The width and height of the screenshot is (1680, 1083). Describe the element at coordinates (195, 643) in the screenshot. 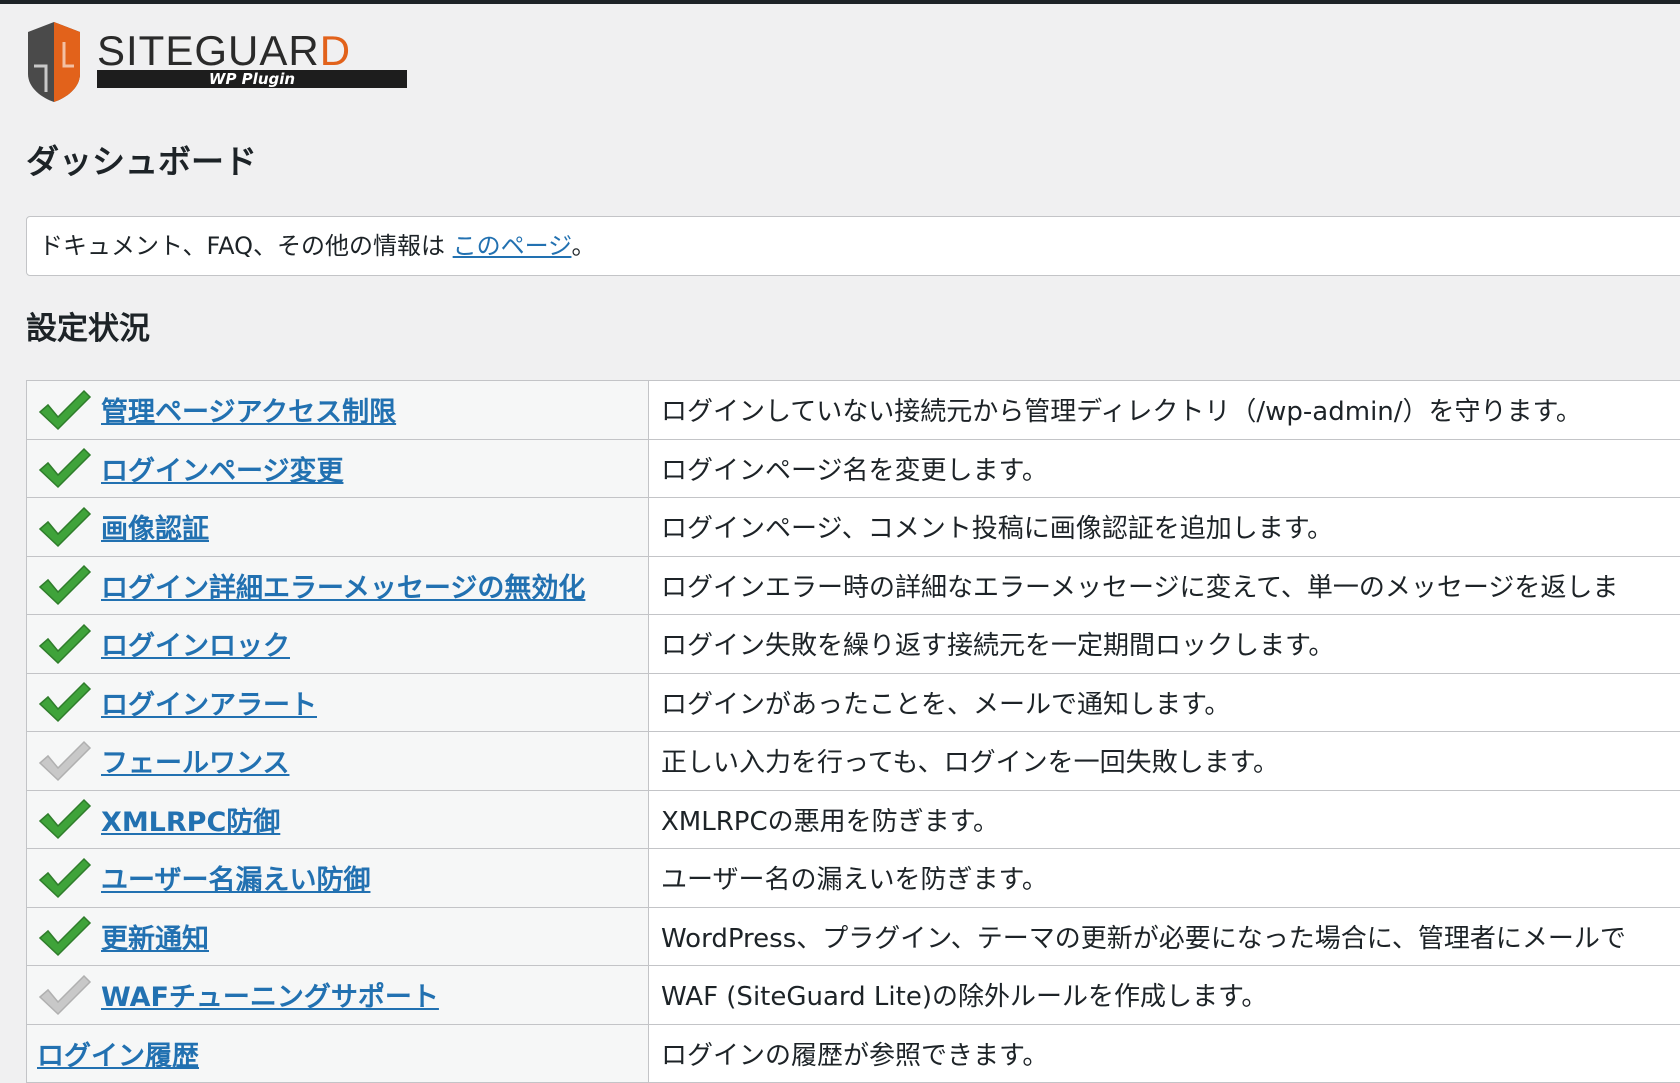

I see `feature-link: ログインロック` at that location.